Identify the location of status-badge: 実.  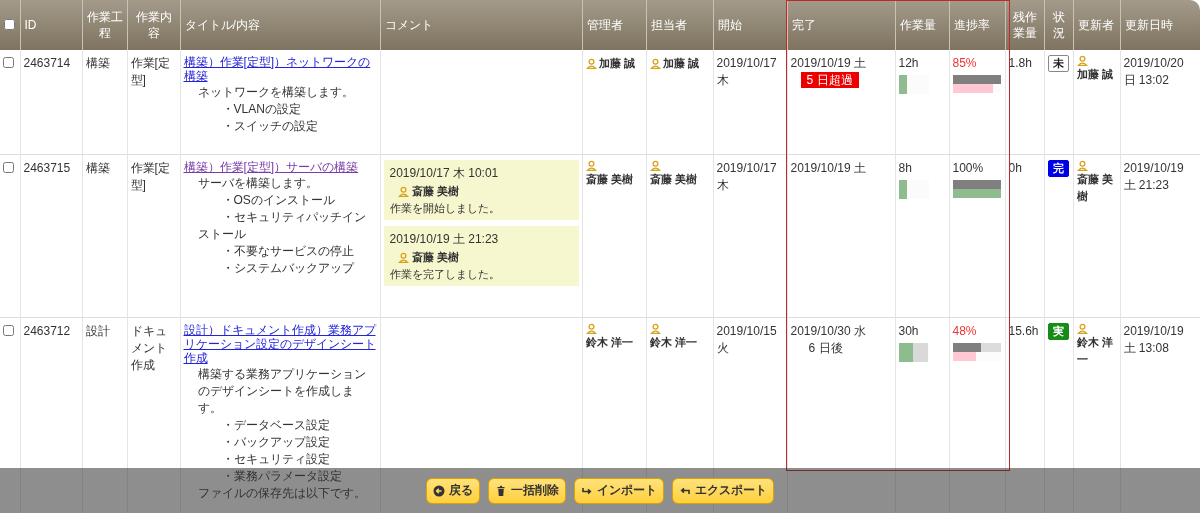
(1058, 331).